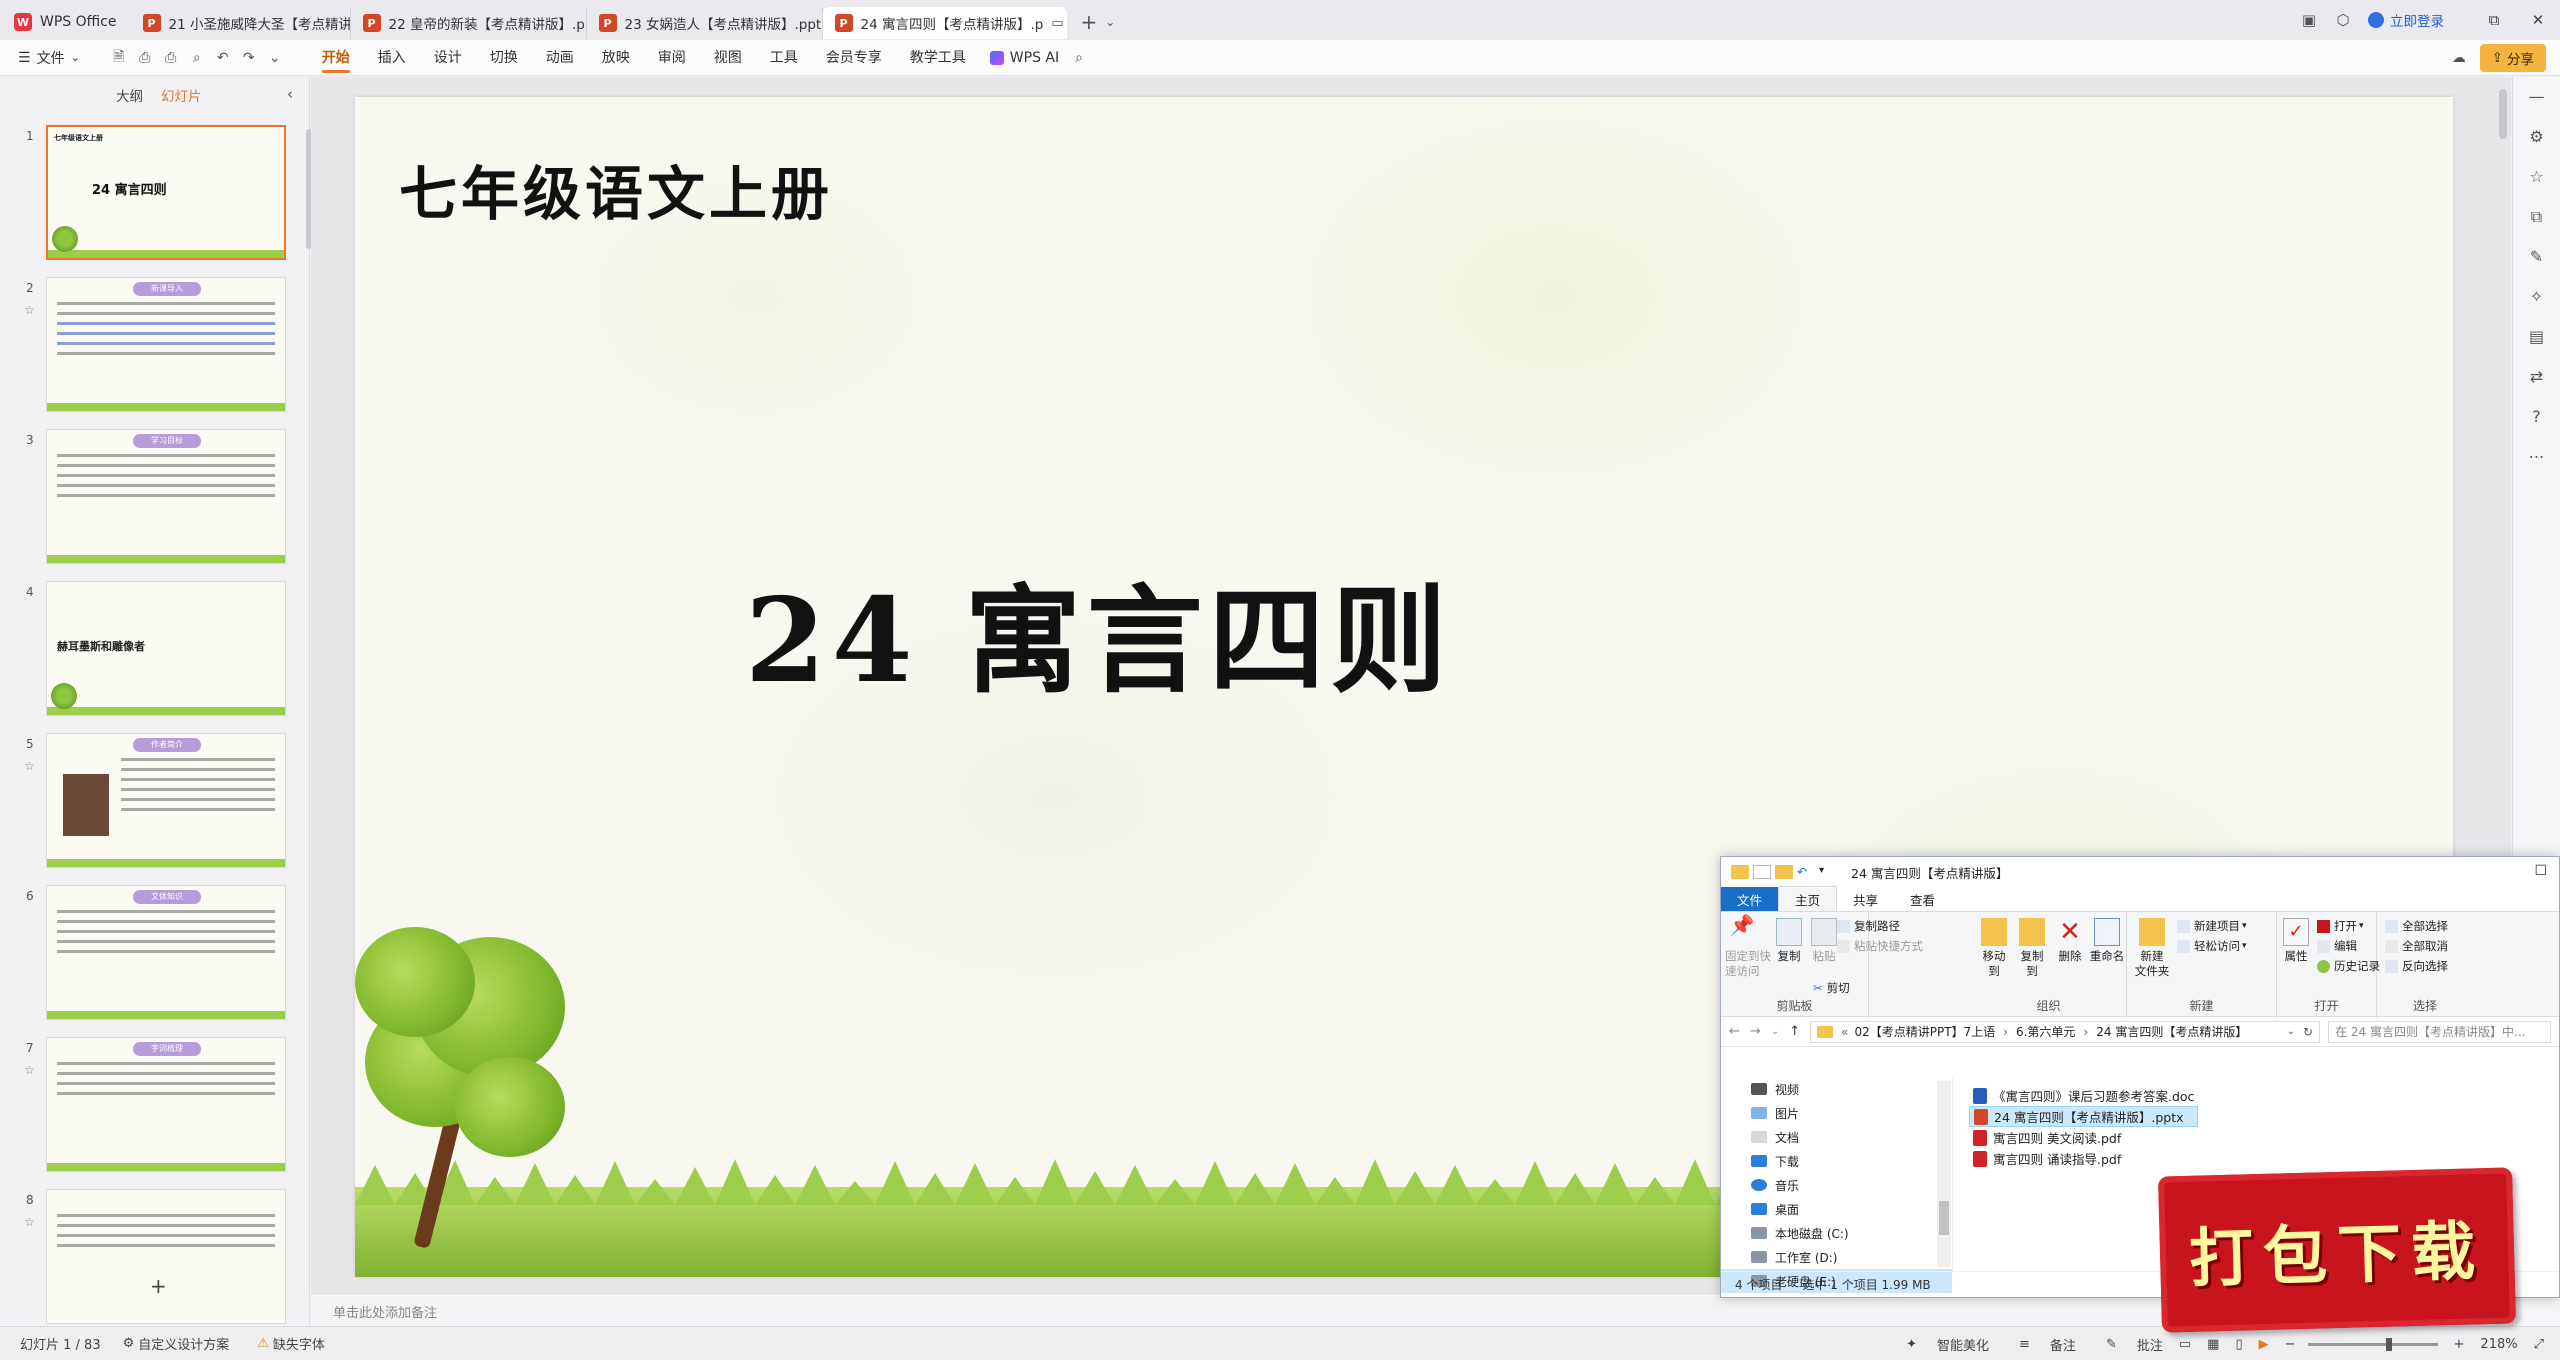  What do you see at coordinates (1922, 899) in the screenshot?
I see `explorer-tab-view: 查看` at bounding box center [1922, 899].